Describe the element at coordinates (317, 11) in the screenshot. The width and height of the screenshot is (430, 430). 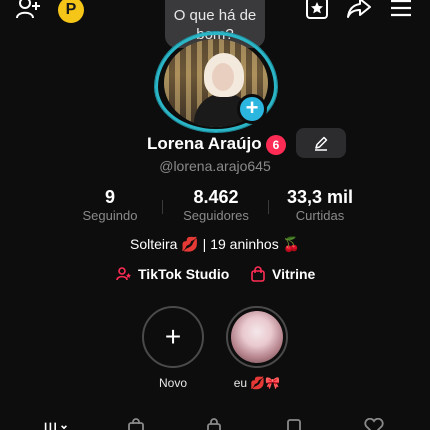
I see `favorites-star-icon` at that location.